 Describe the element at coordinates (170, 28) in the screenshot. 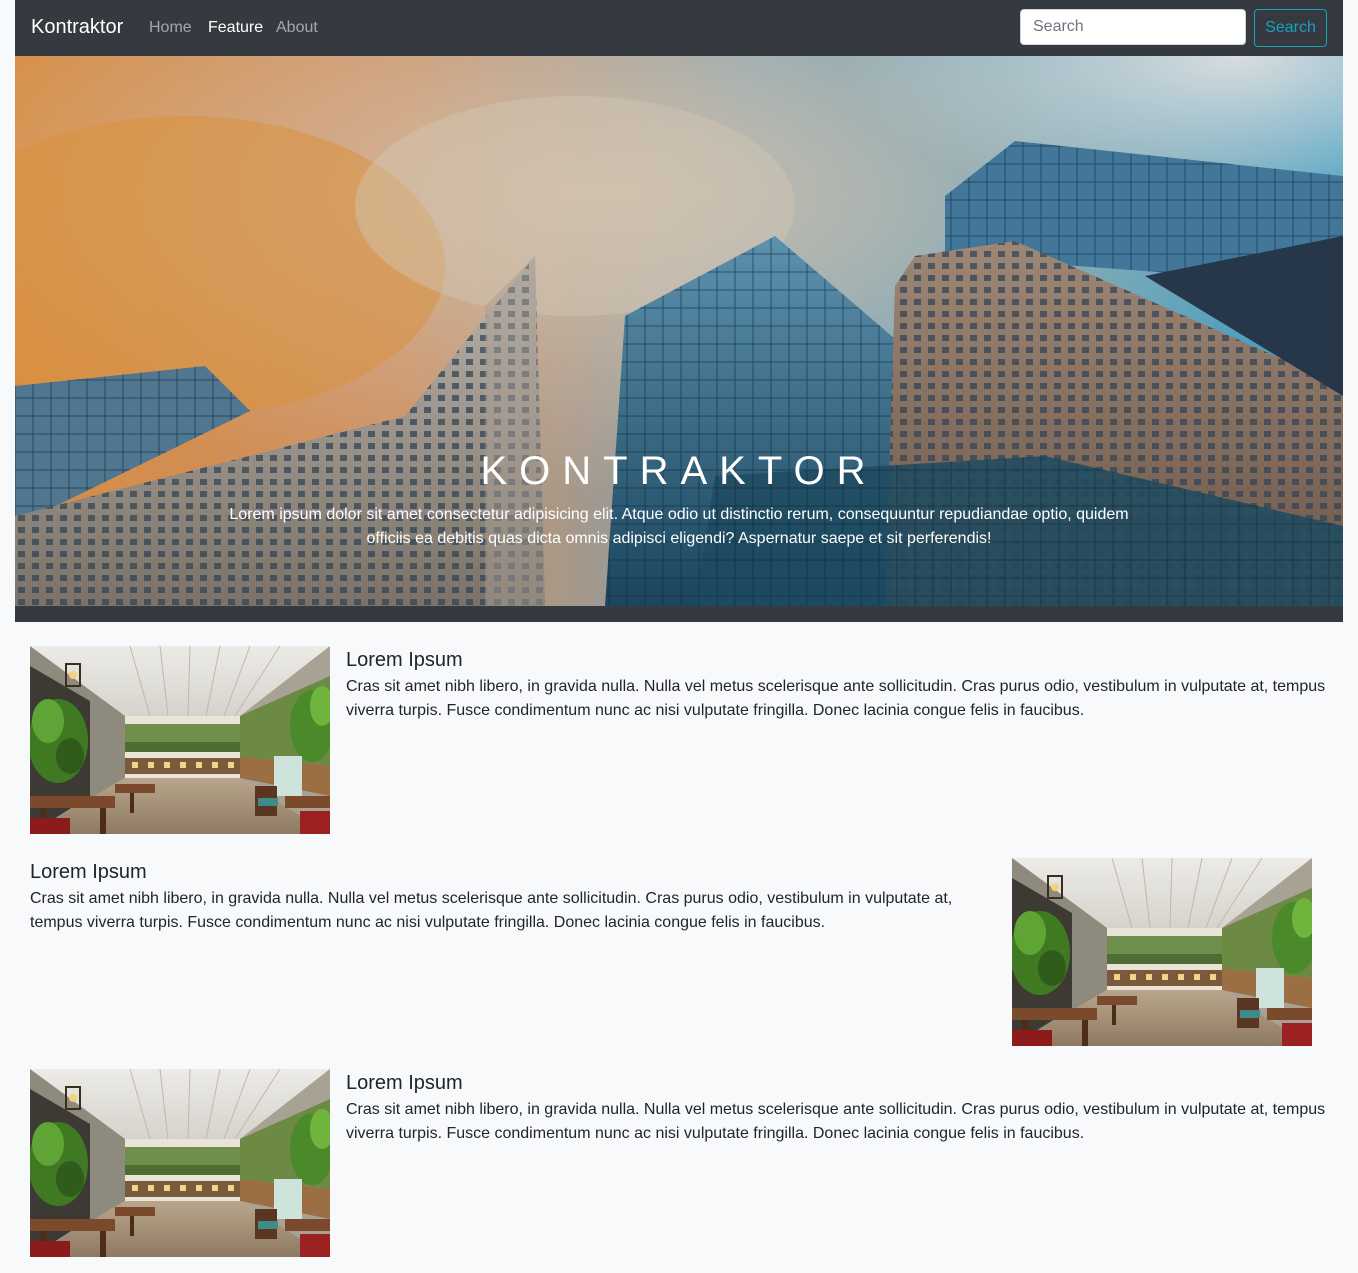

I see `nav-link-home: Home` at that location.